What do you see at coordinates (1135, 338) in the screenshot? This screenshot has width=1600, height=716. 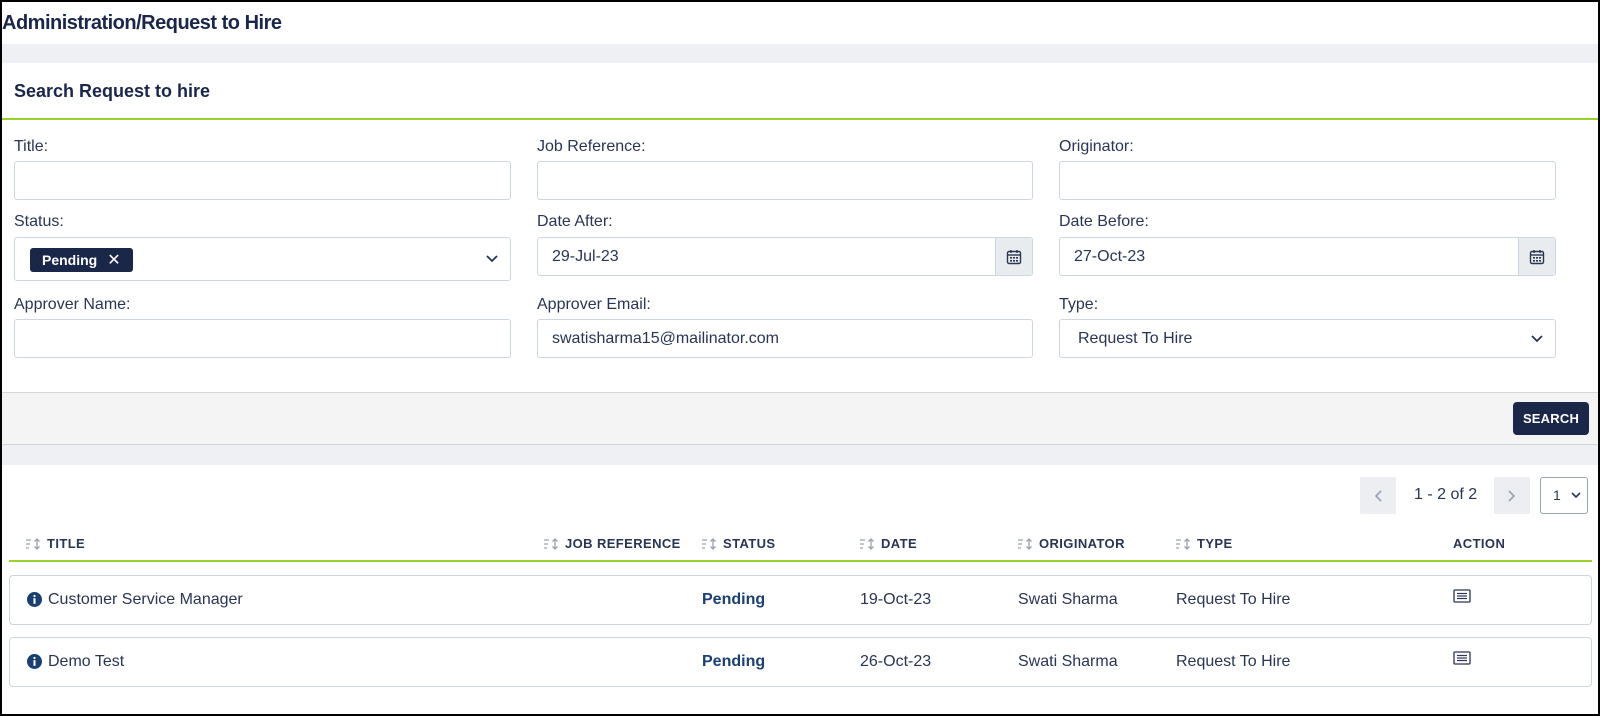 I see `type-select-value: Request To Hire` at bounding box center [1135, 338].